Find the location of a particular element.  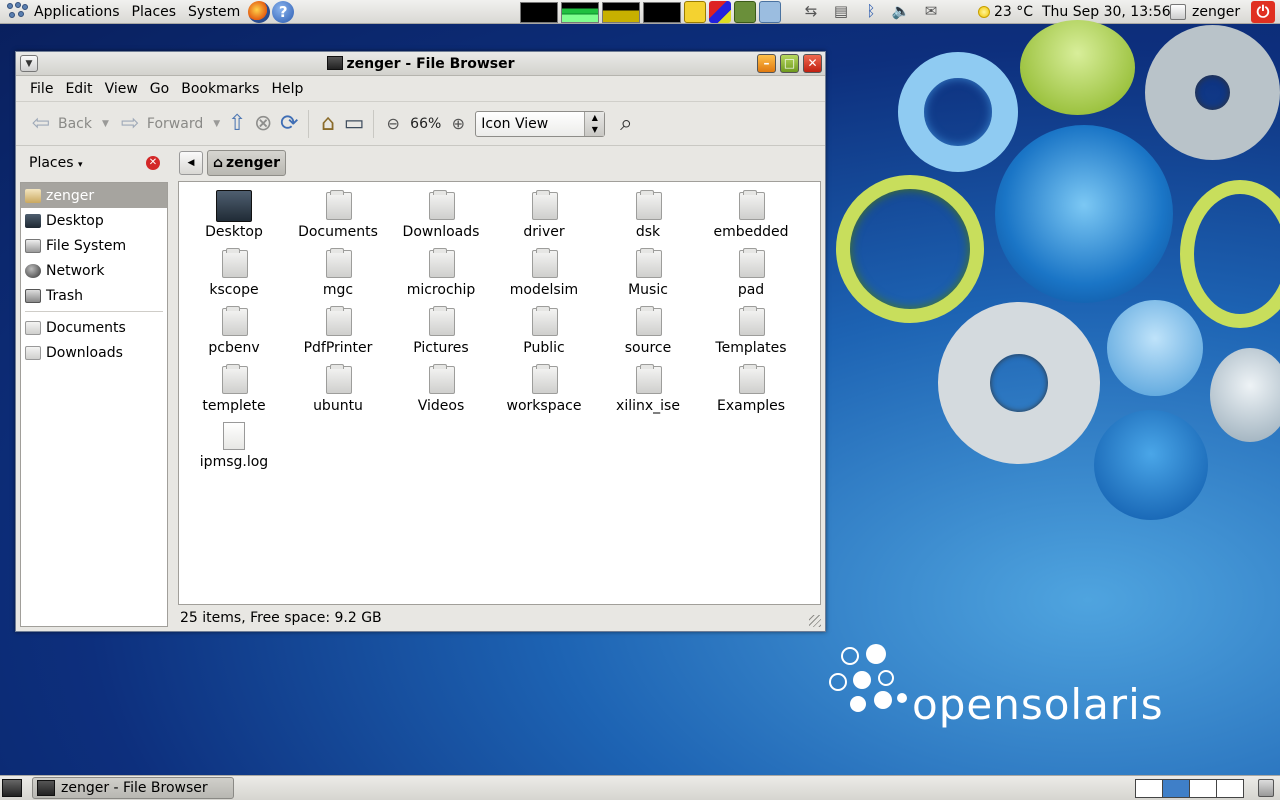

menu-go: Go is located at coordinates (159, 89).